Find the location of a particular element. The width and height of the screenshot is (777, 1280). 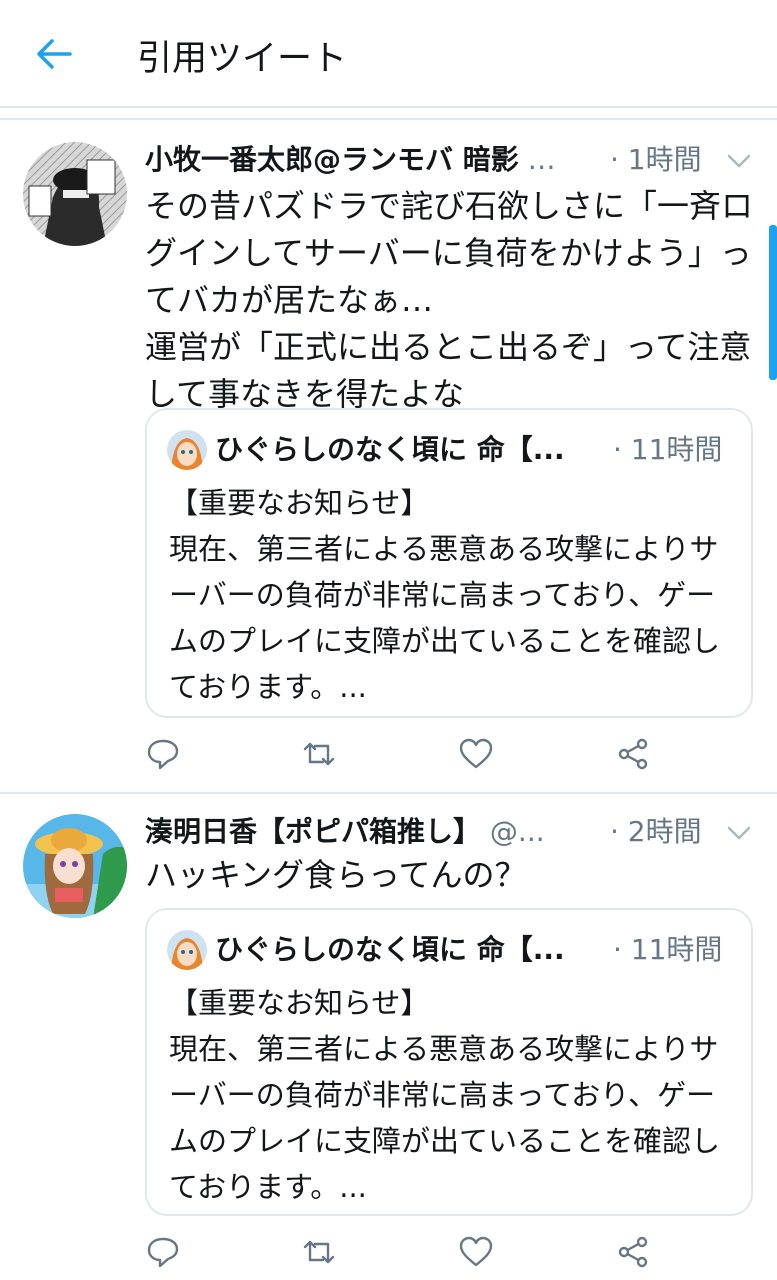

timestamp: · 2時間 is located at coordinates (656, 832).